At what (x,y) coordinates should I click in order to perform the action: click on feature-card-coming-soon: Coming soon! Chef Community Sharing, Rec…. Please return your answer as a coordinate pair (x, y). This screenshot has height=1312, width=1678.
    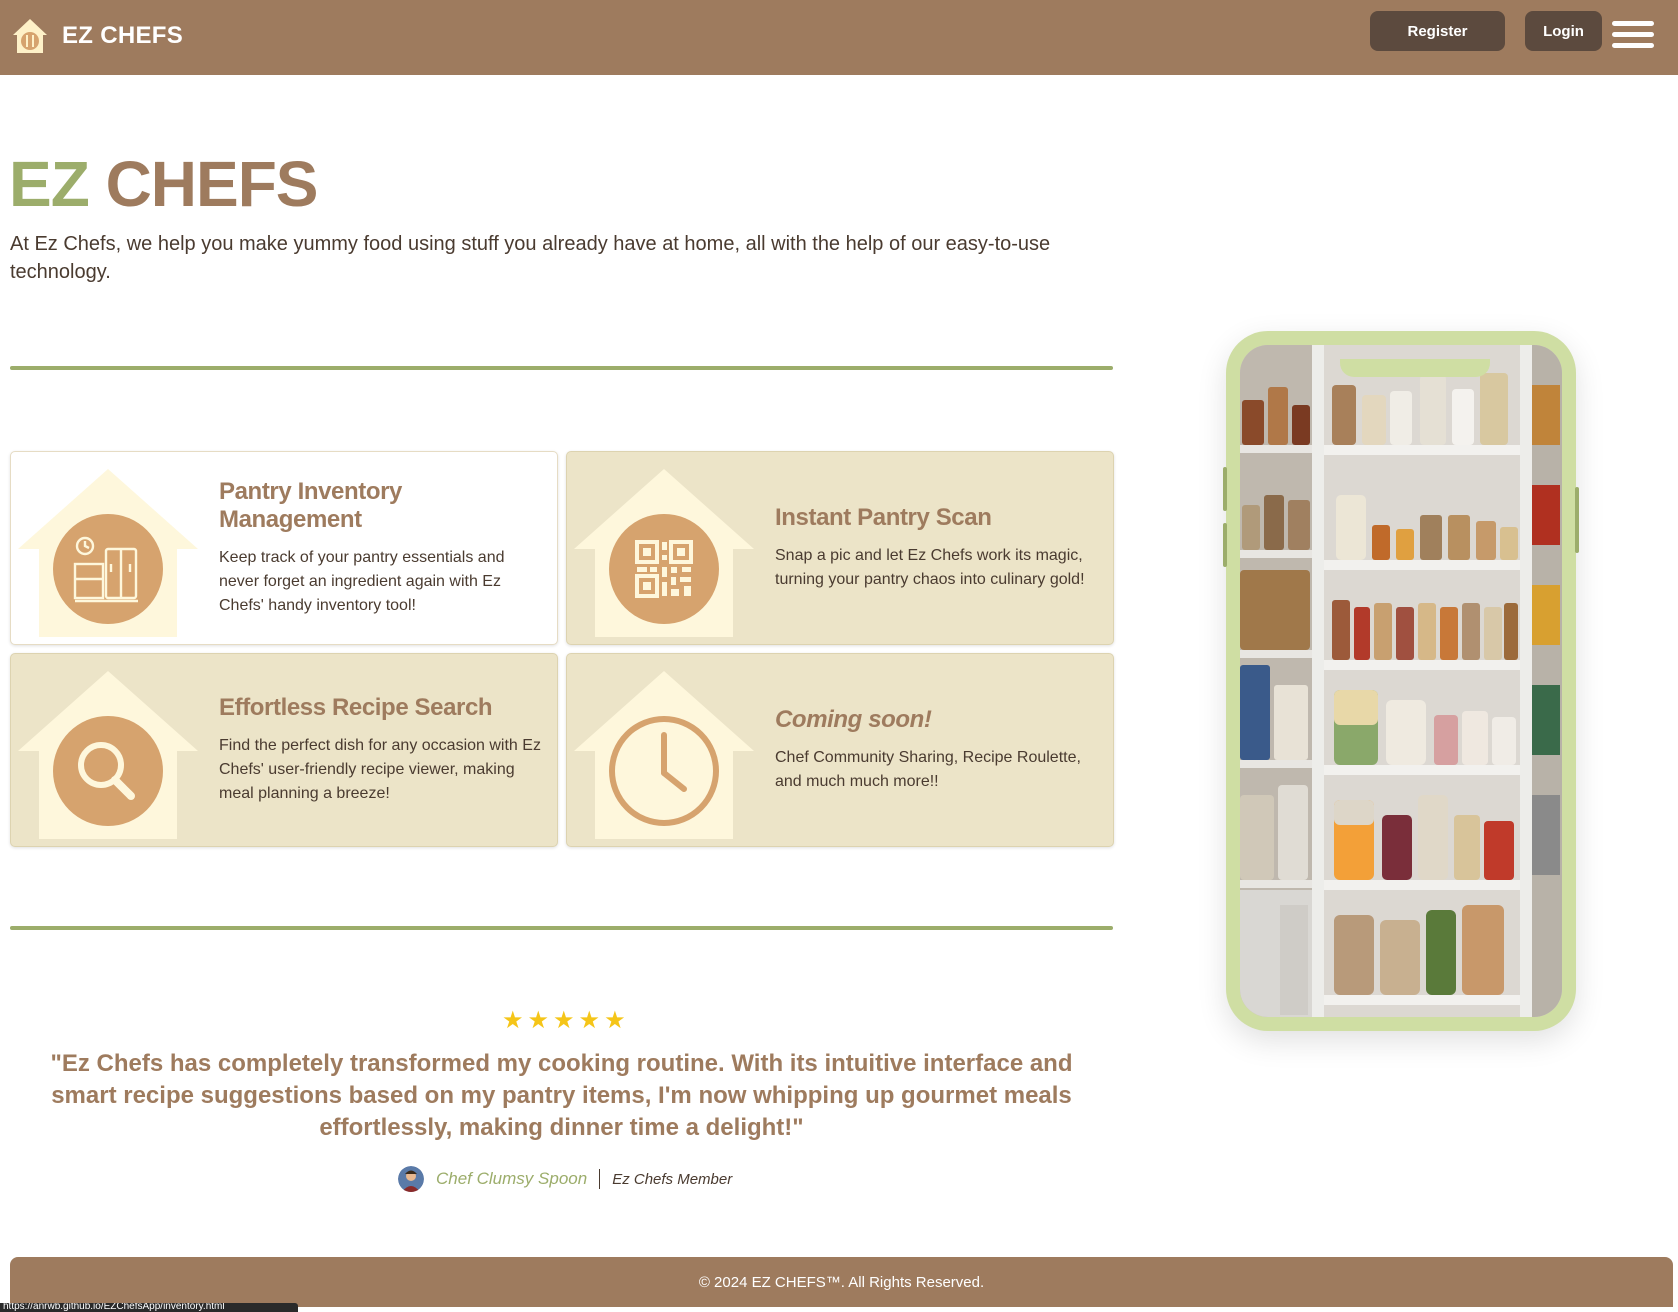
    Looking at the image, I should click on (840, 750).